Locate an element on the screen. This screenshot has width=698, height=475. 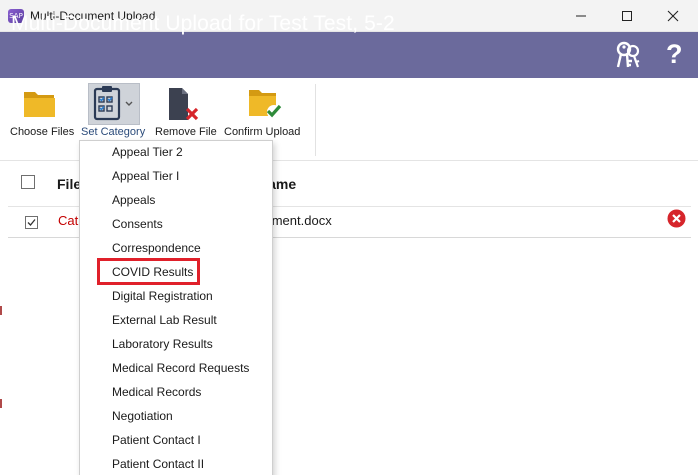
maximize-button is located at coordinates (627, 16).